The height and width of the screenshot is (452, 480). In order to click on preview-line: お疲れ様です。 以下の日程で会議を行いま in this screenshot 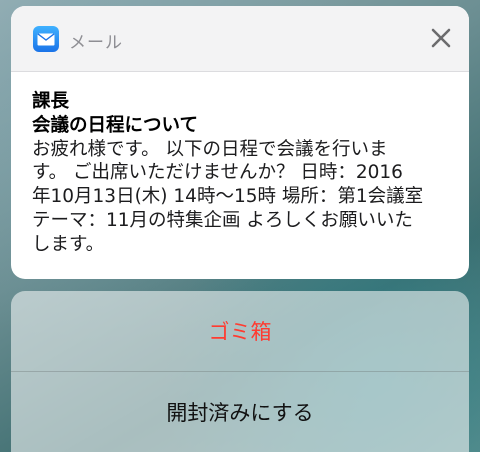, I will do `click(210, 149)`.